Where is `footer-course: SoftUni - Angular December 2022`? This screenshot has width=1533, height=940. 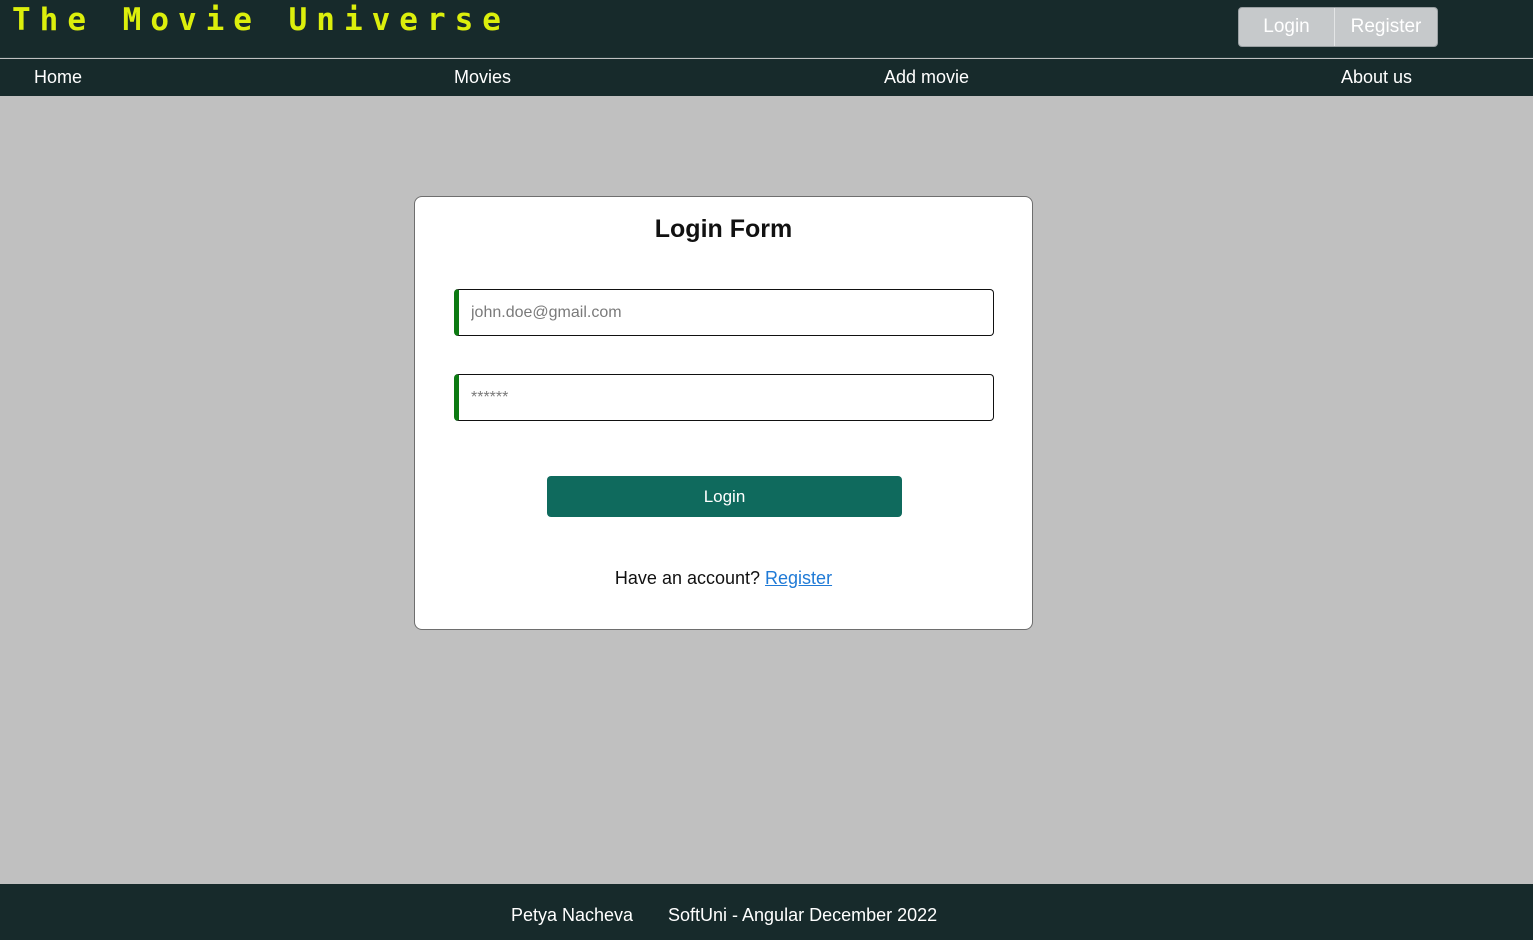 footer-course: SoftUni - Angular December 2022 is located at coordinates (803, 915).